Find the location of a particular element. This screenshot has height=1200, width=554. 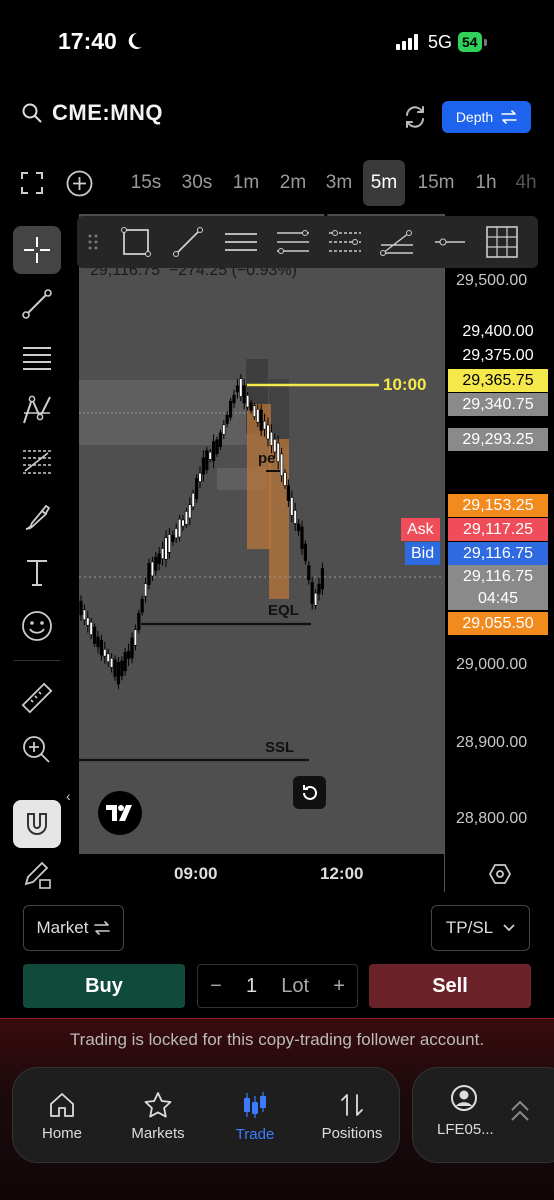

nav-trade: Trade is located at coordinates (255, 1116).